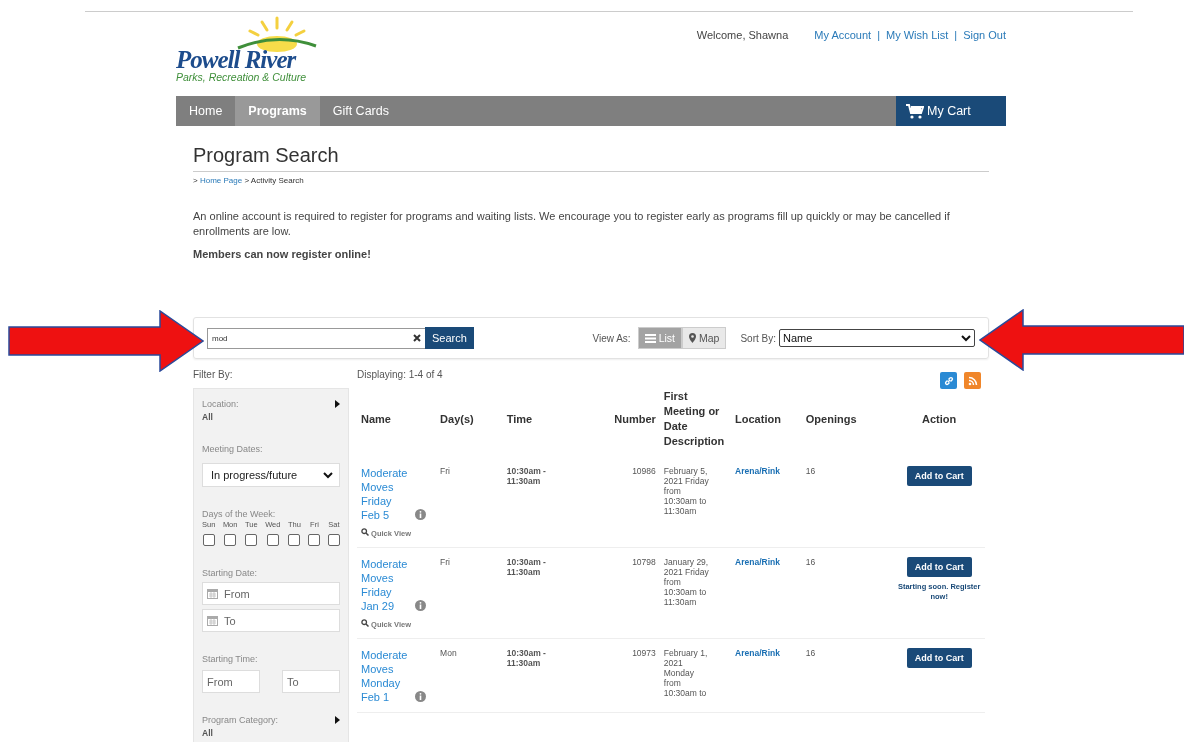 This screenshot has height=742, width=1184. Describe the element at coordinates (271, 593) in the screenshot. I see `date-field: From` at that location.